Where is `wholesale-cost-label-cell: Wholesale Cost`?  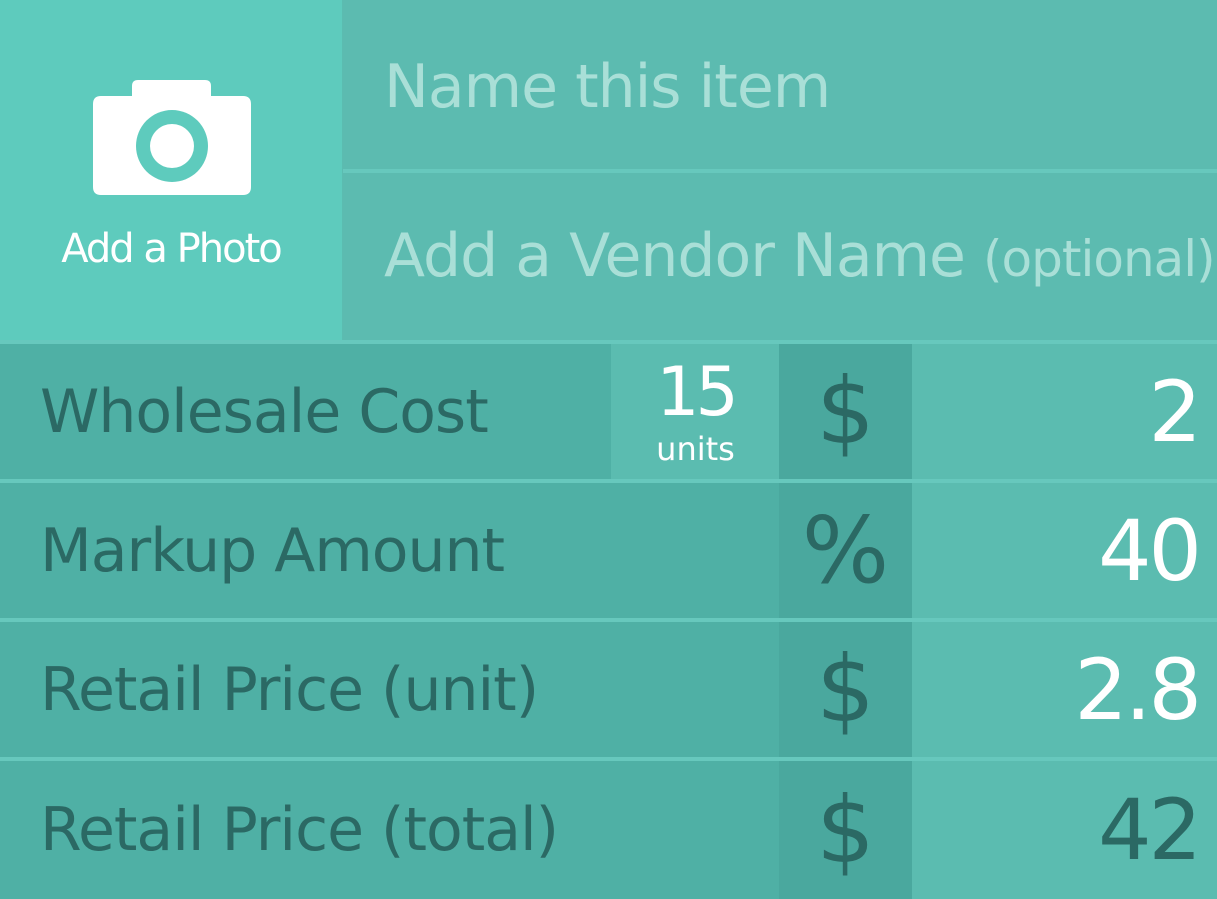 wholesale-cost-label-cell: Wholesale Cost is located at coordinates (305, 411).